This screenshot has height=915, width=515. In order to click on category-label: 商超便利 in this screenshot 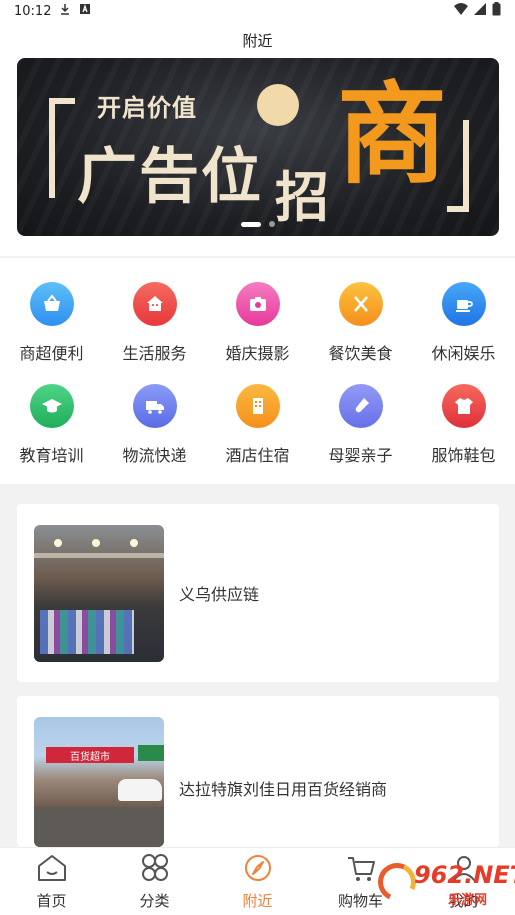, I will do `click(51, 353)`.